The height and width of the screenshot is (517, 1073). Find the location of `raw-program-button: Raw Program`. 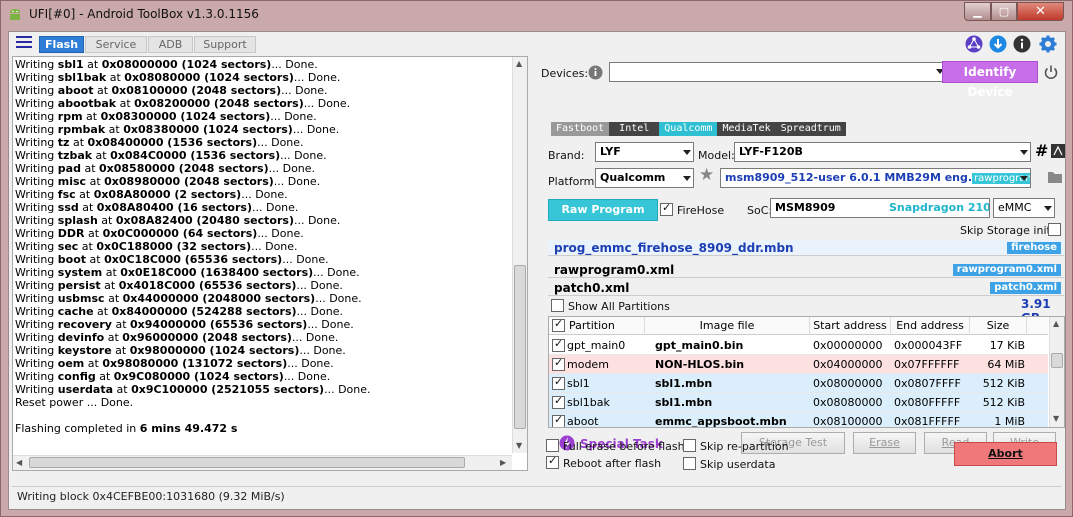

raw-program-button: Raw Program is located at coordinates (603, 210).